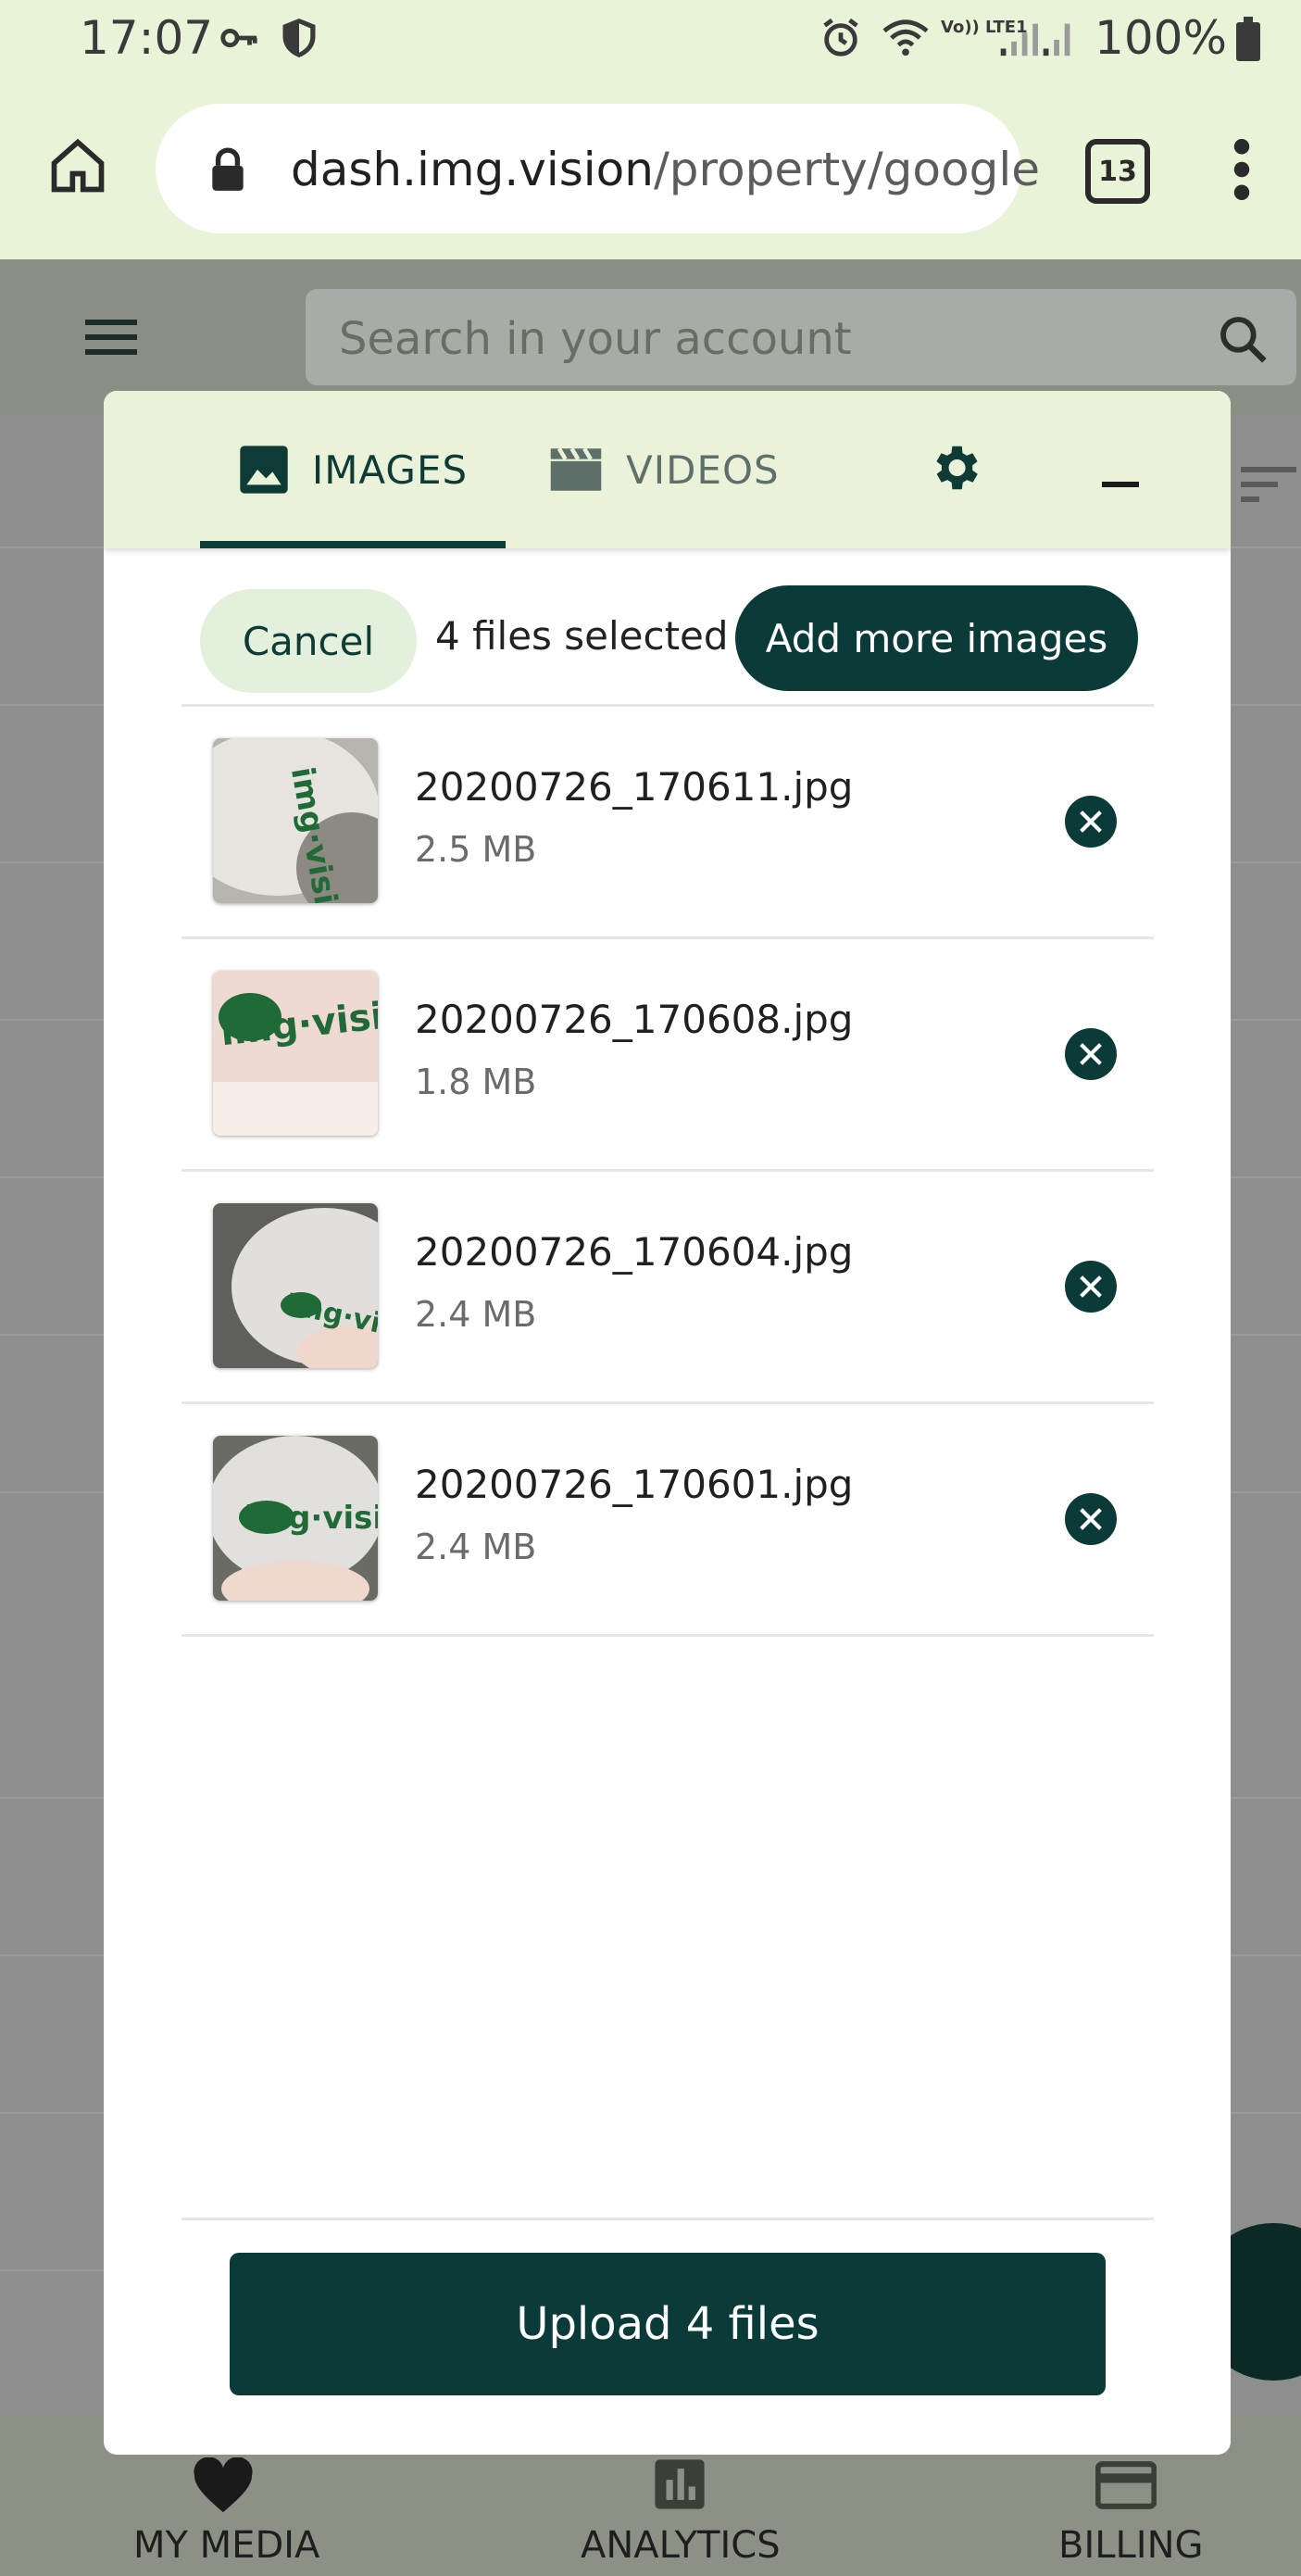  Describe the element at coordinates (308, 641) in the screenshot. I see `cancel-button: Cancel` at that location.